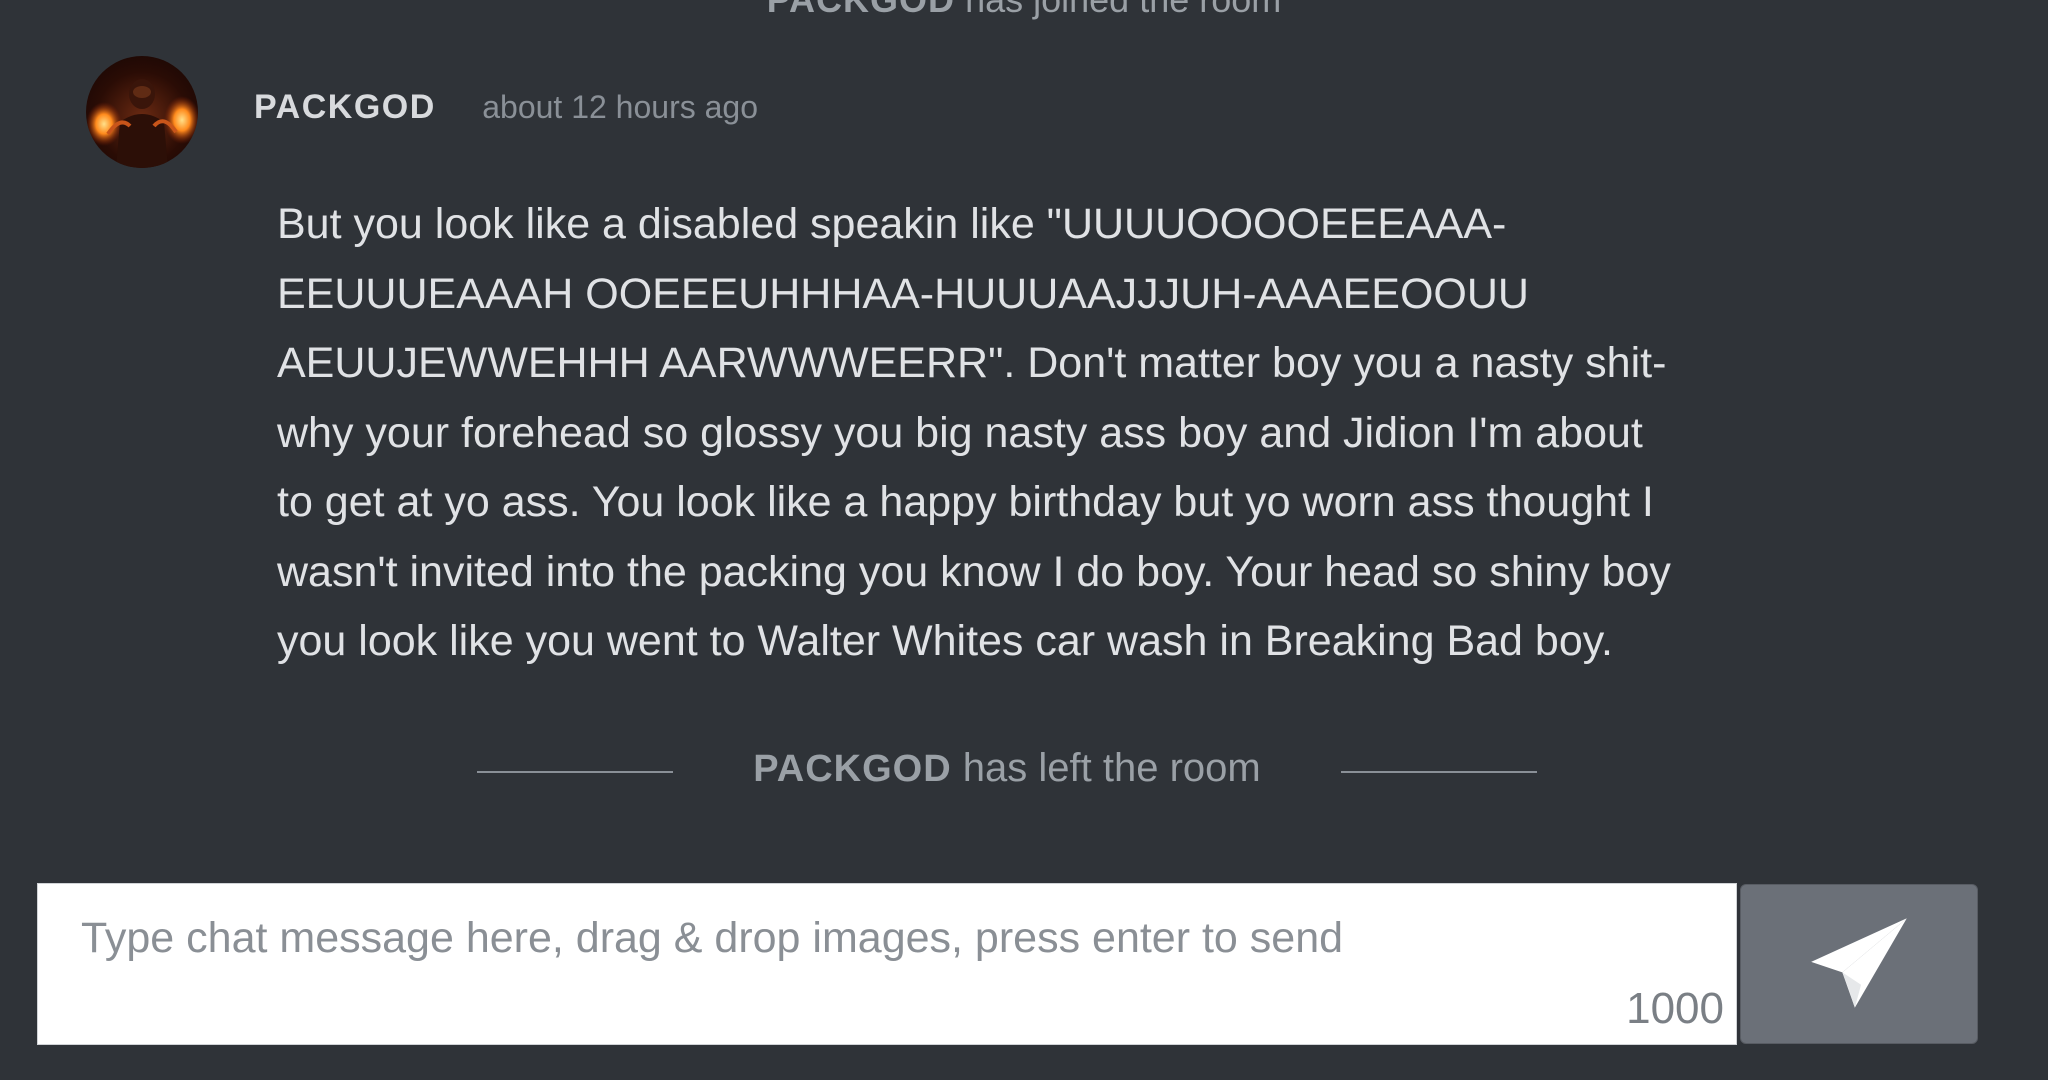 This screenshot has width=2048, height=1080. I want to click on message-timestamp: about 12 hours ago, so click(620, 107).